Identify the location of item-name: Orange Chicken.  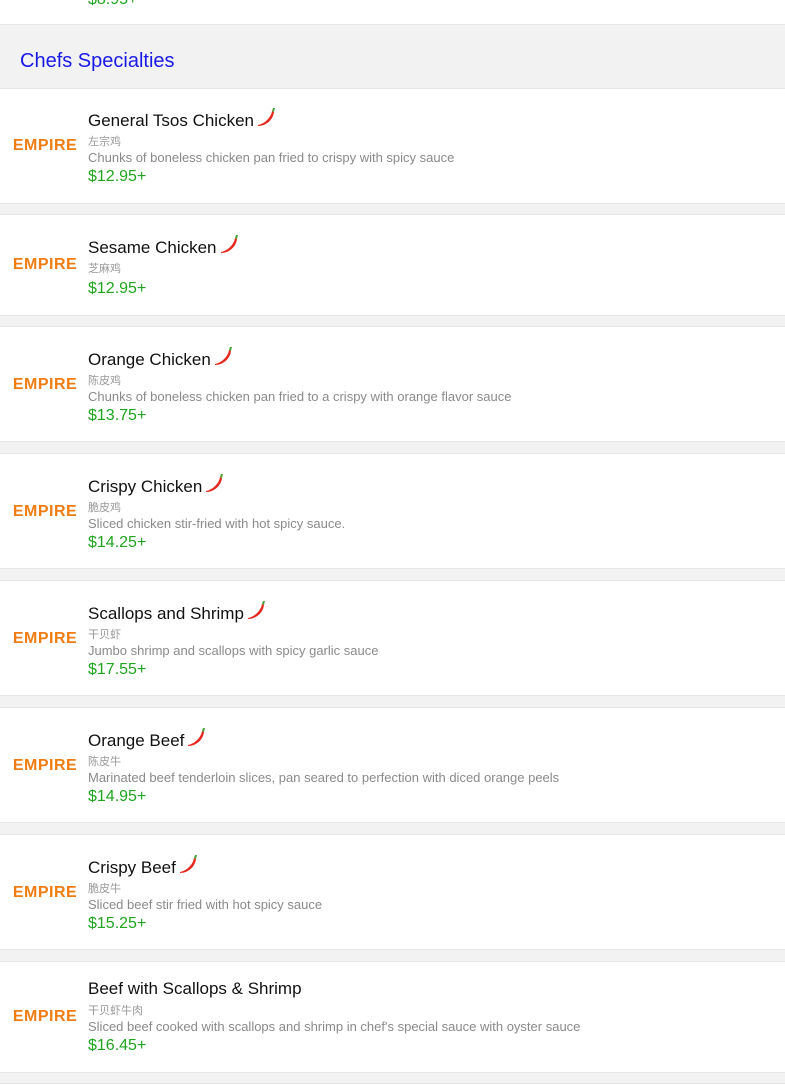
(149, 359).